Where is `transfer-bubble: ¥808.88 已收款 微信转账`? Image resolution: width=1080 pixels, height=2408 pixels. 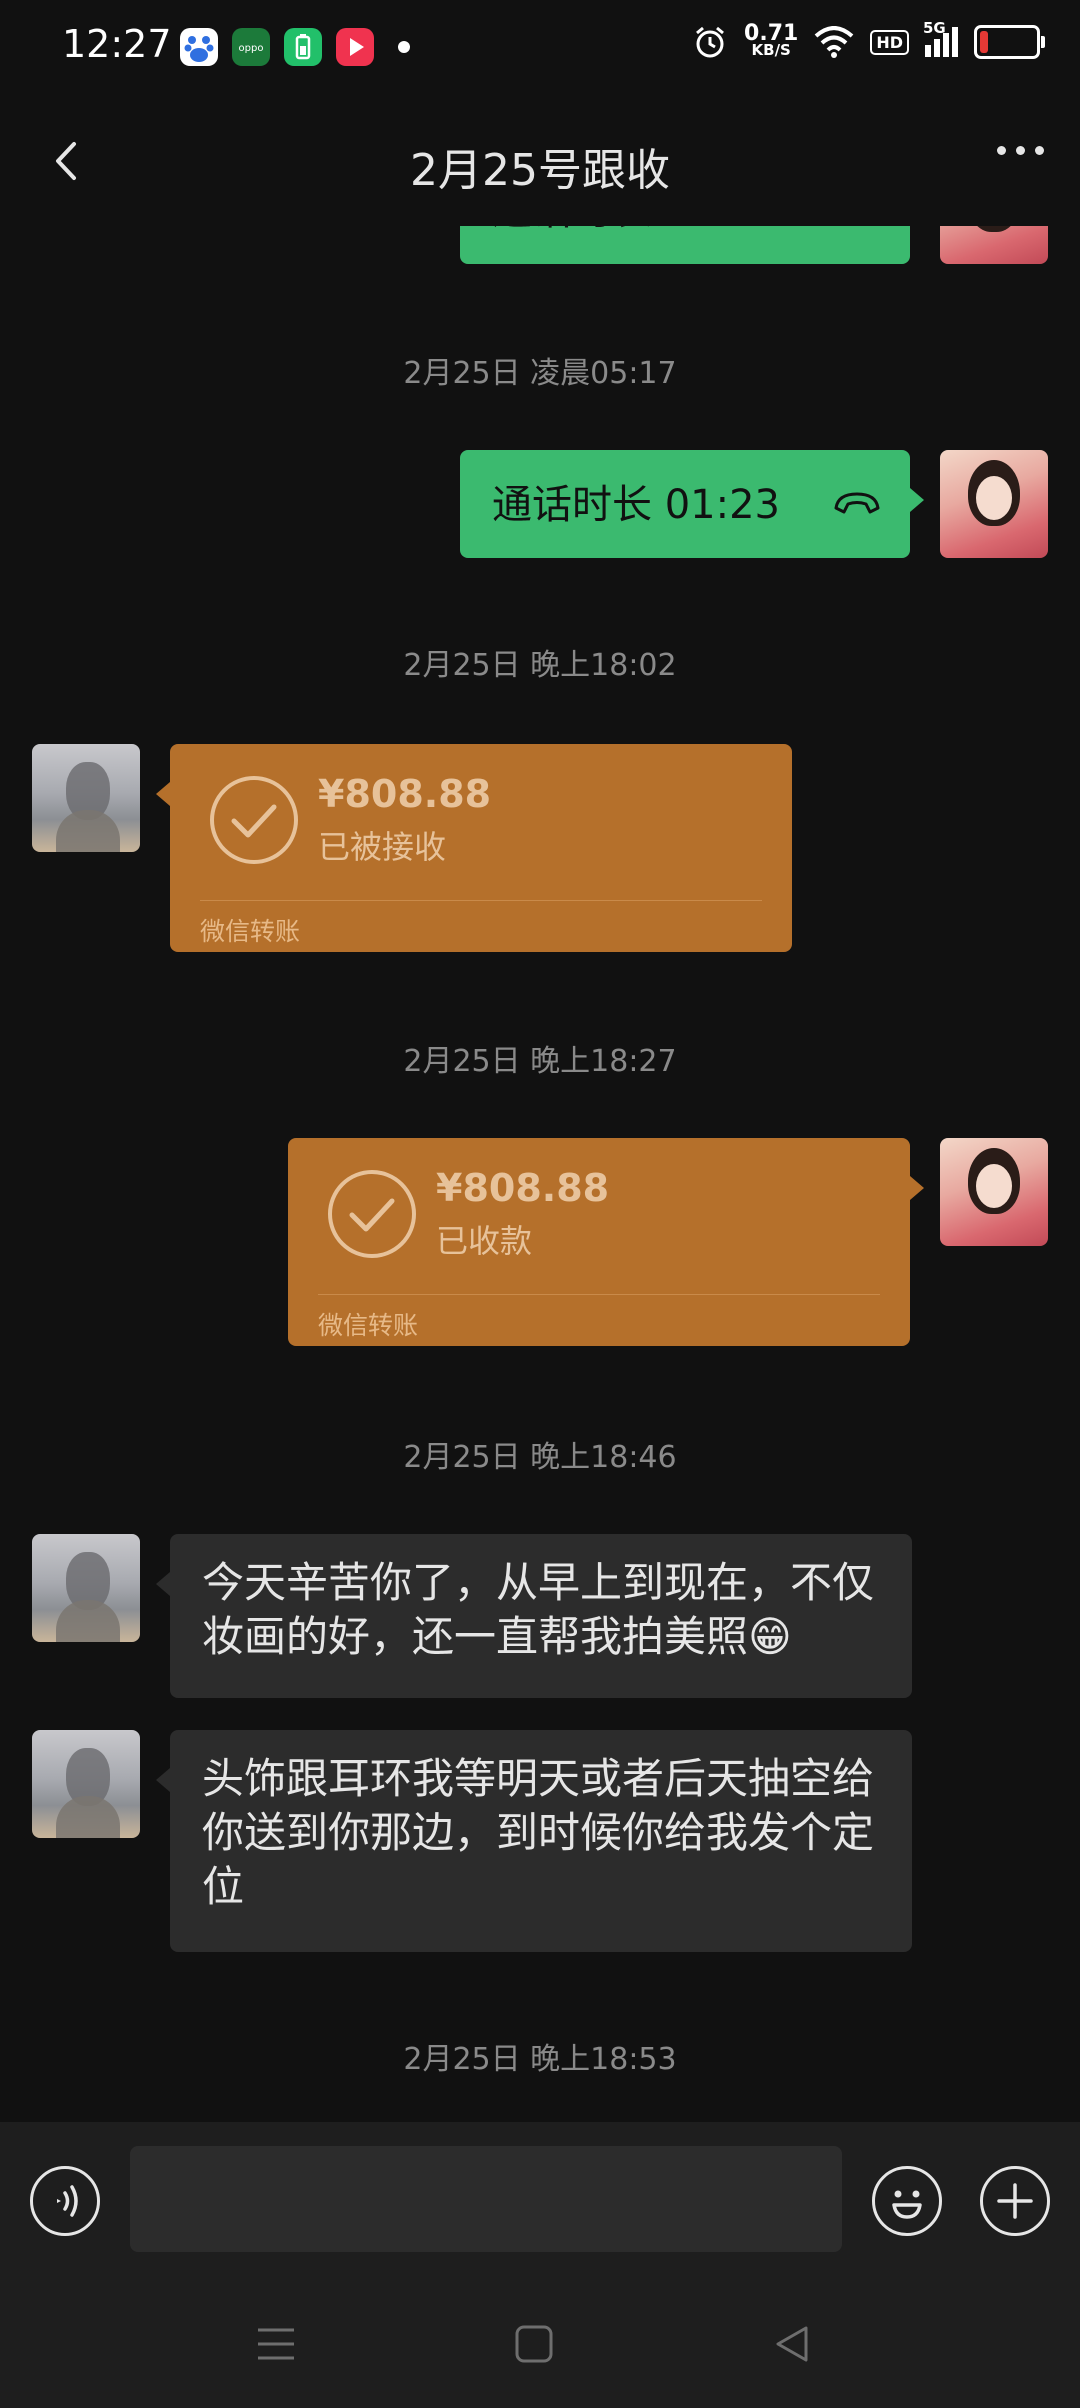
transfer-bubble: ¥808.88 已收款 微信转账 is located at coordinates (606, 1242).